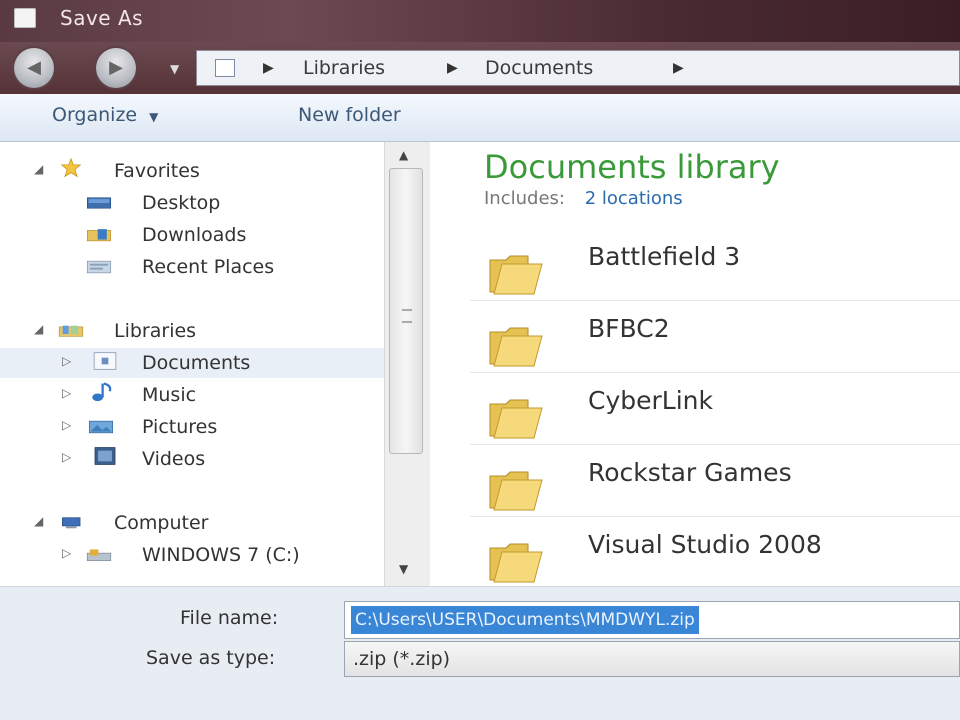 This screenshot has width=960, height=720. What do you see at coordinates (629, 328) in the screenshot?
I see `folder-name: BFBC2` at bounding box center [629, 328].